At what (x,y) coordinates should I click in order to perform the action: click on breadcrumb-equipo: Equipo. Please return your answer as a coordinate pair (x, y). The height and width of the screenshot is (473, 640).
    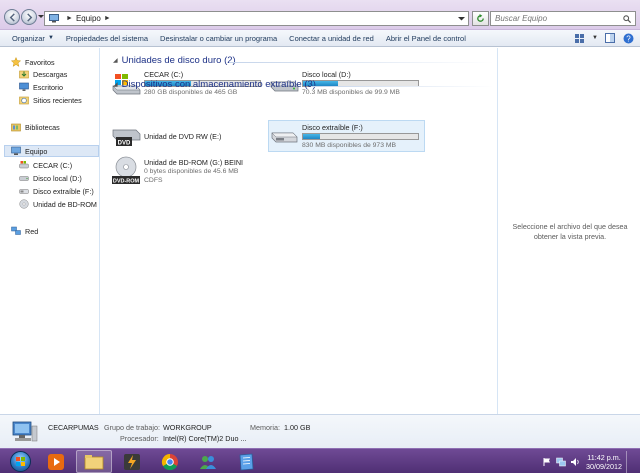
    Looking at the image, I should click on (88, 18).